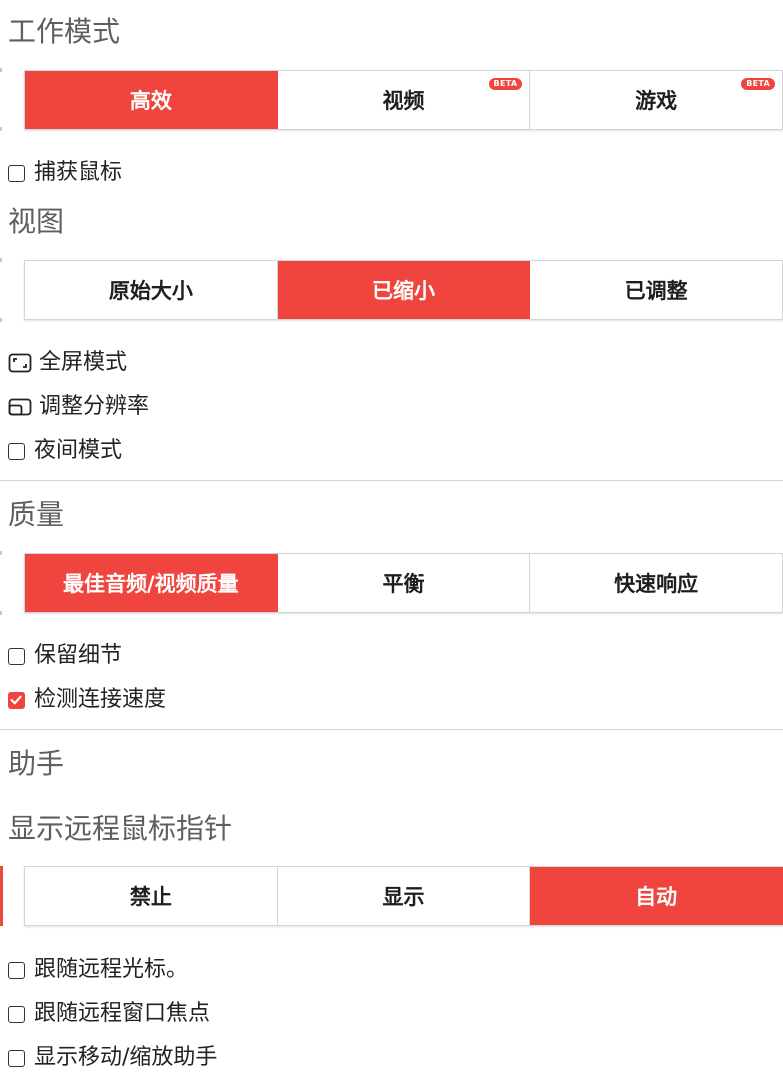 The image size is (783, 1074). I want to click on view-original-size-label: 原始大小, so click(150, 291).